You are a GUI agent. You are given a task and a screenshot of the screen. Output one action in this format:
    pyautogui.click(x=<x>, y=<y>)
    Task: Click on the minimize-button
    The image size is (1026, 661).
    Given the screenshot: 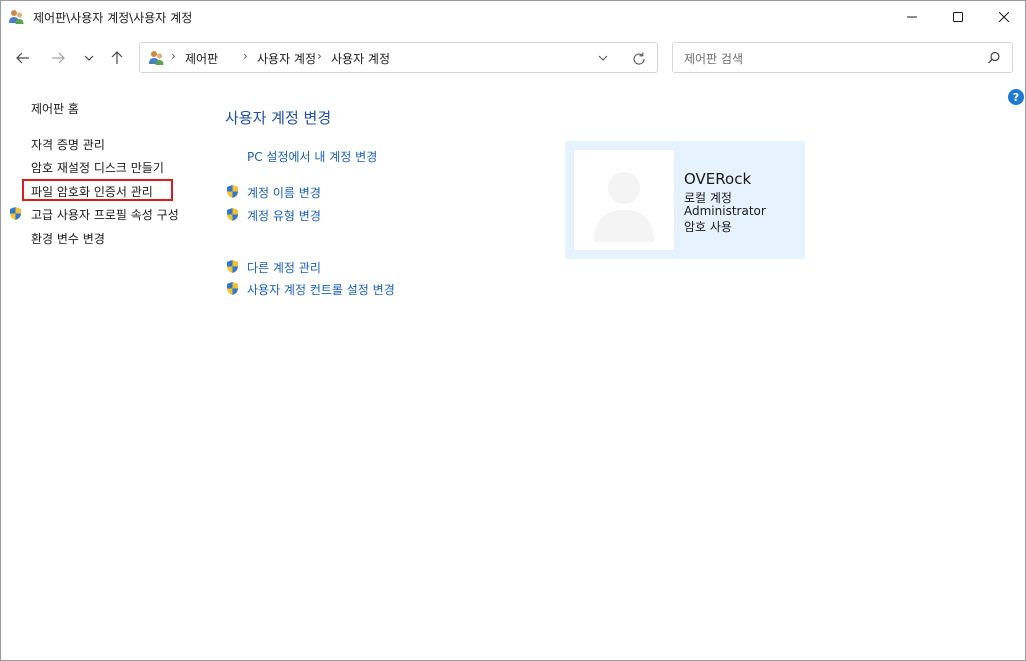 What is the action you would take?
    pyautogui.click(x=912, y=16)
    